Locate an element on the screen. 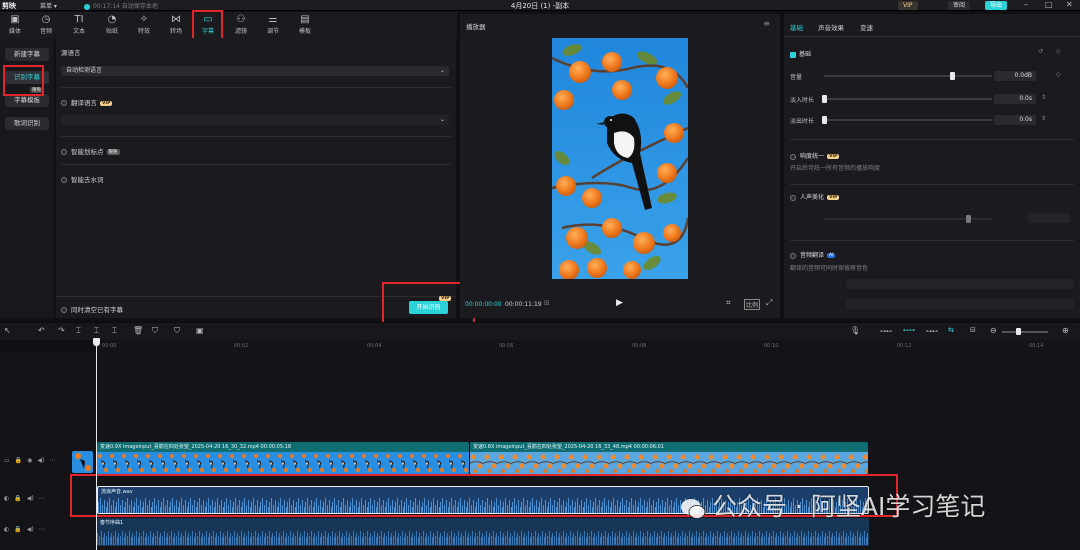  delete-icon: 🗑 is located at coordinates (138, 330).